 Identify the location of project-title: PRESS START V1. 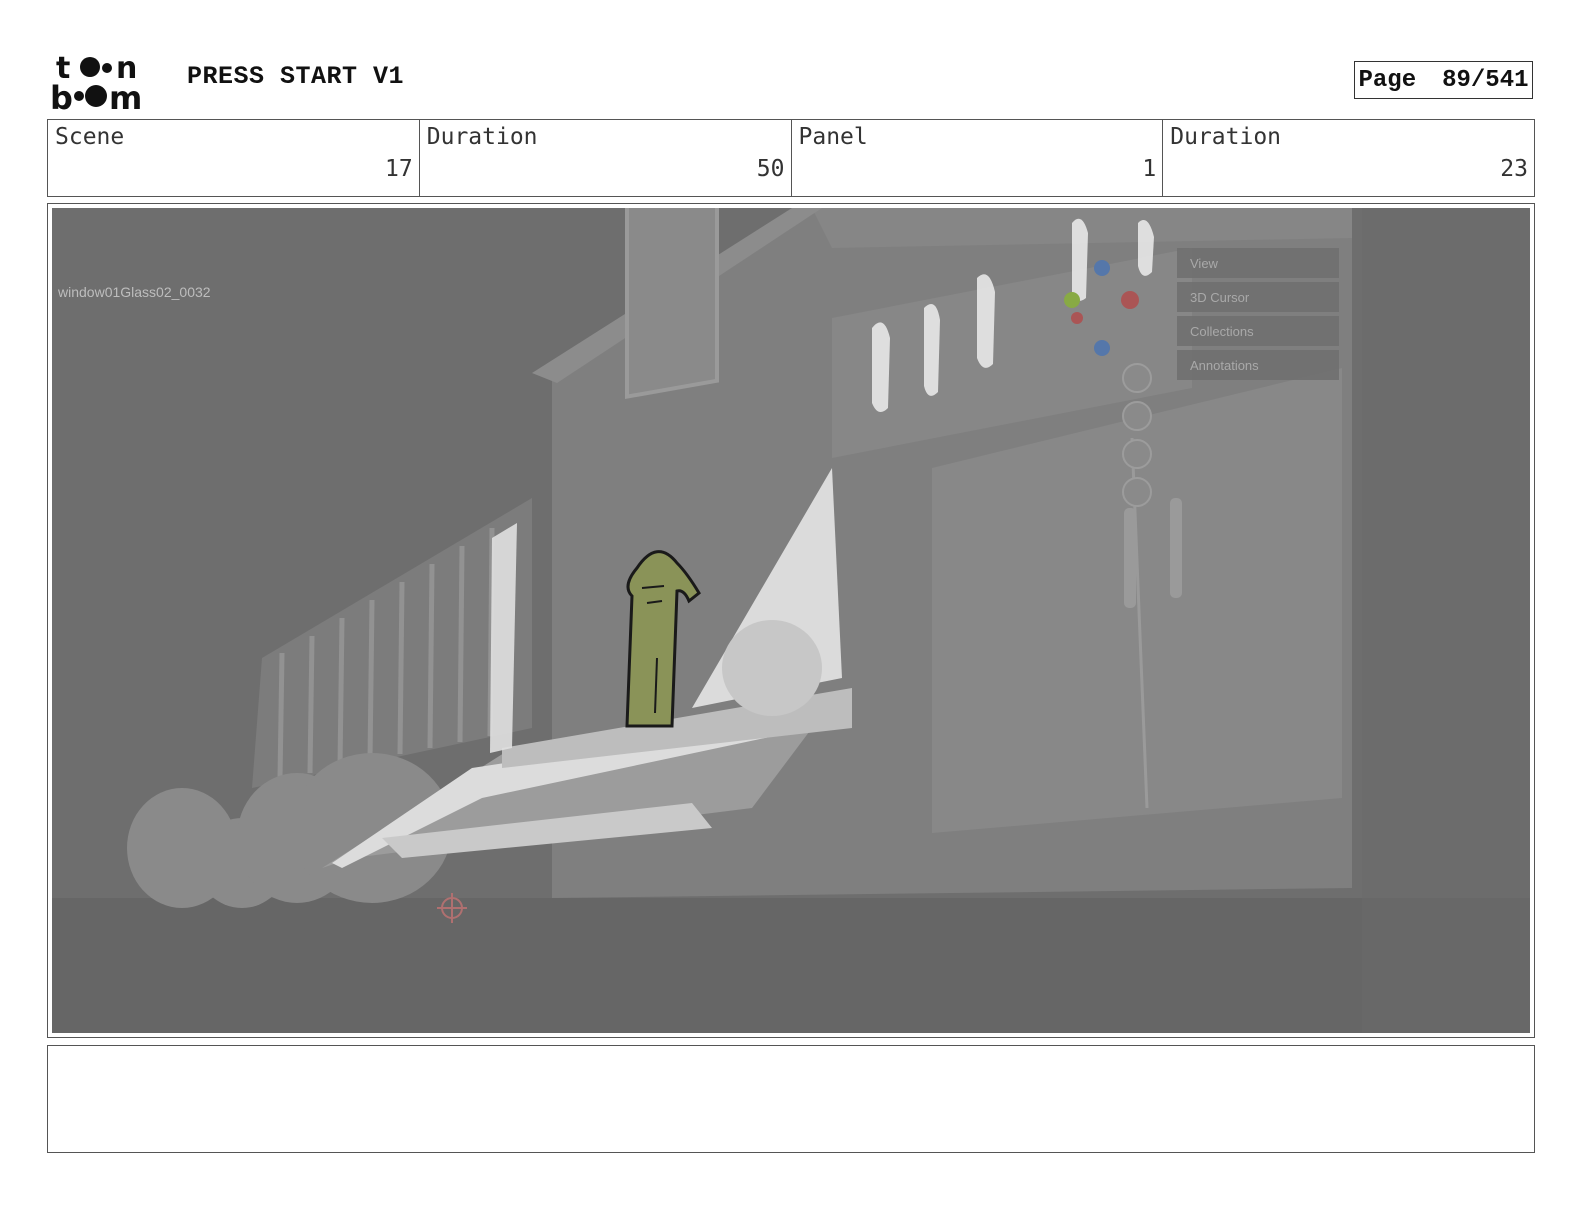
(296, 76).